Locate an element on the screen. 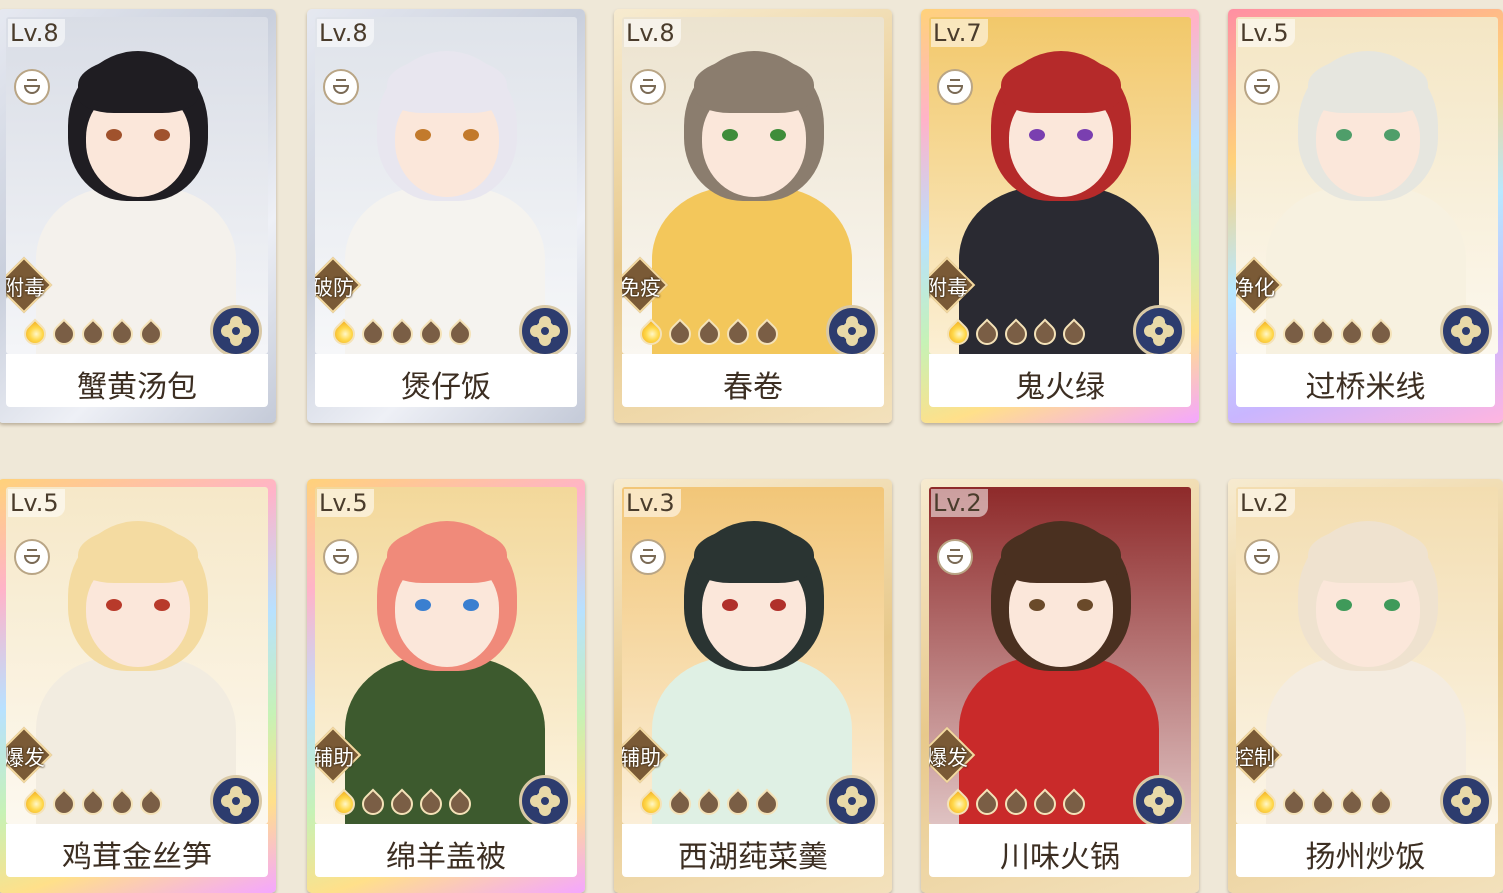  character-name: 扬州炒饭 is located at coordinates (1365, 857).